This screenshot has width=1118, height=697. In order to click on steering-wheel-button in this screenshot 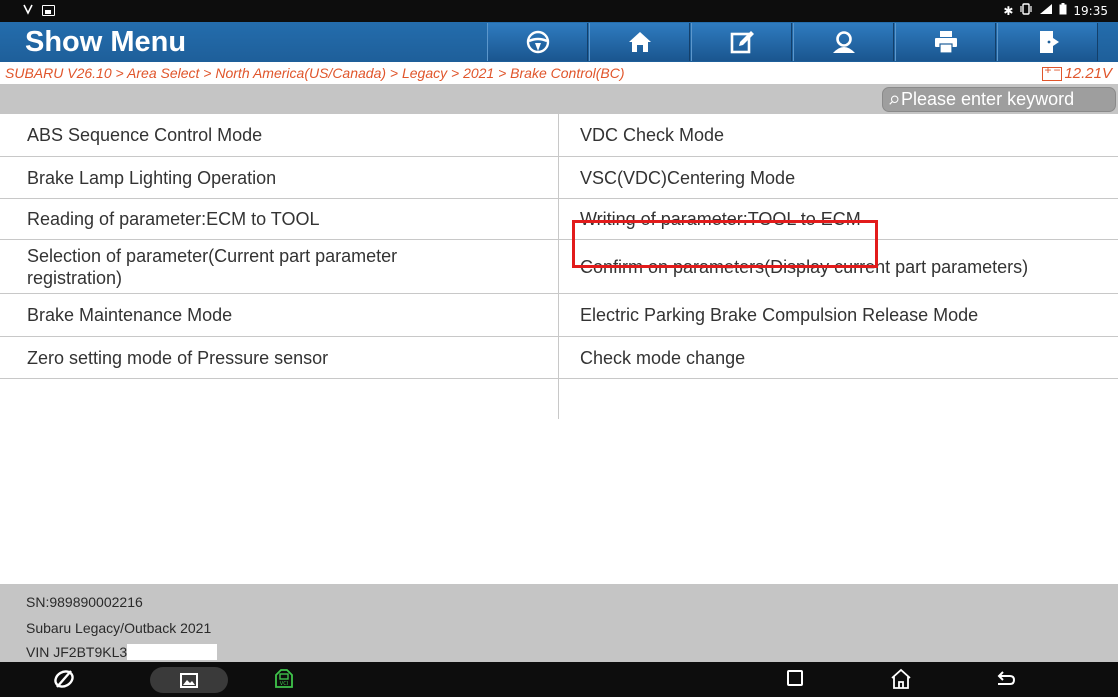, I will do `click(537, 42)`.